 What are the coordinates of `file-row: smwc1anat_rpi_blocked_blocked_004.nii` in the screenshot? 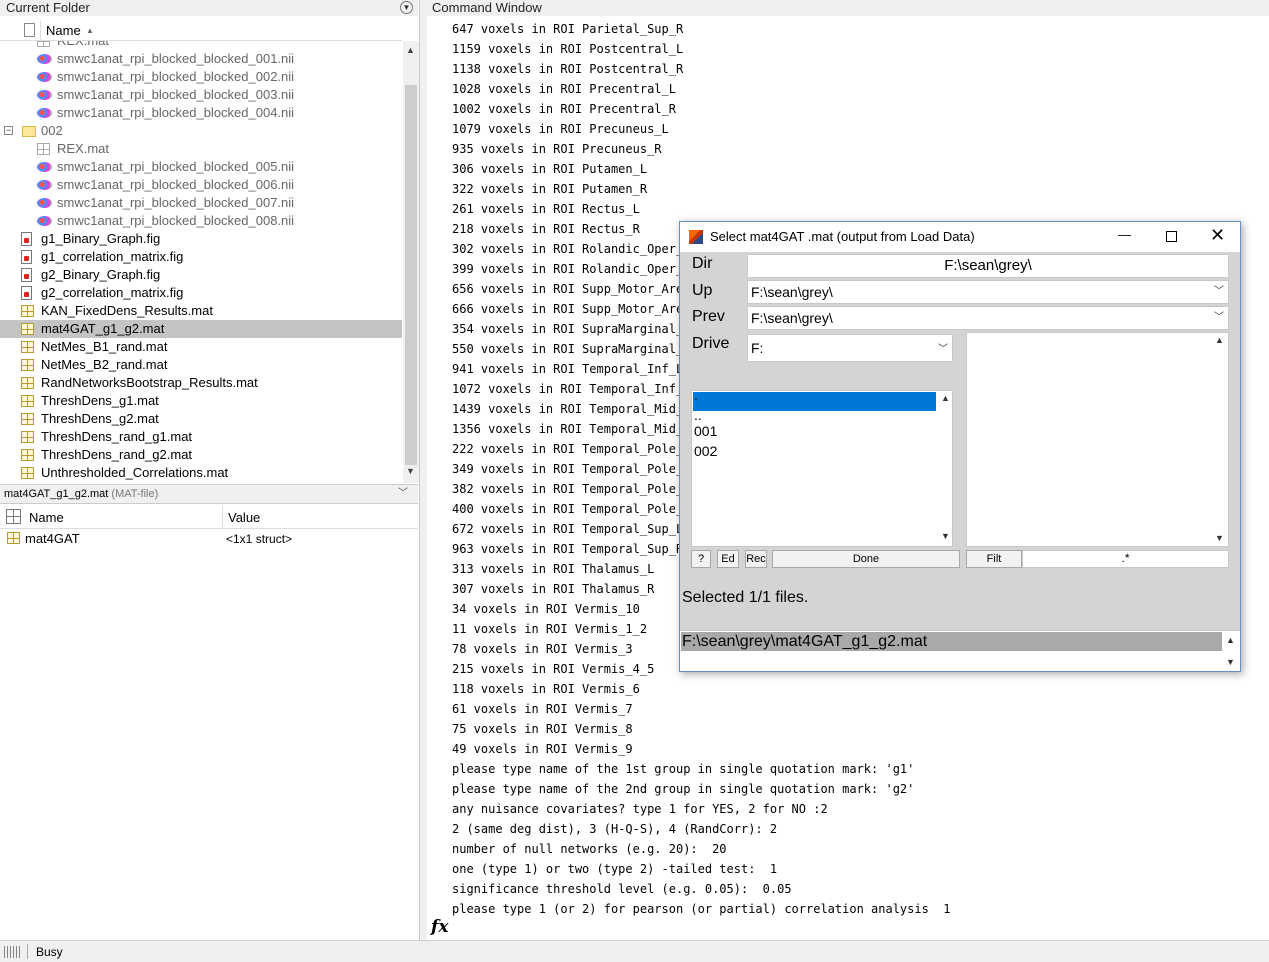 It's located at (201, 113).